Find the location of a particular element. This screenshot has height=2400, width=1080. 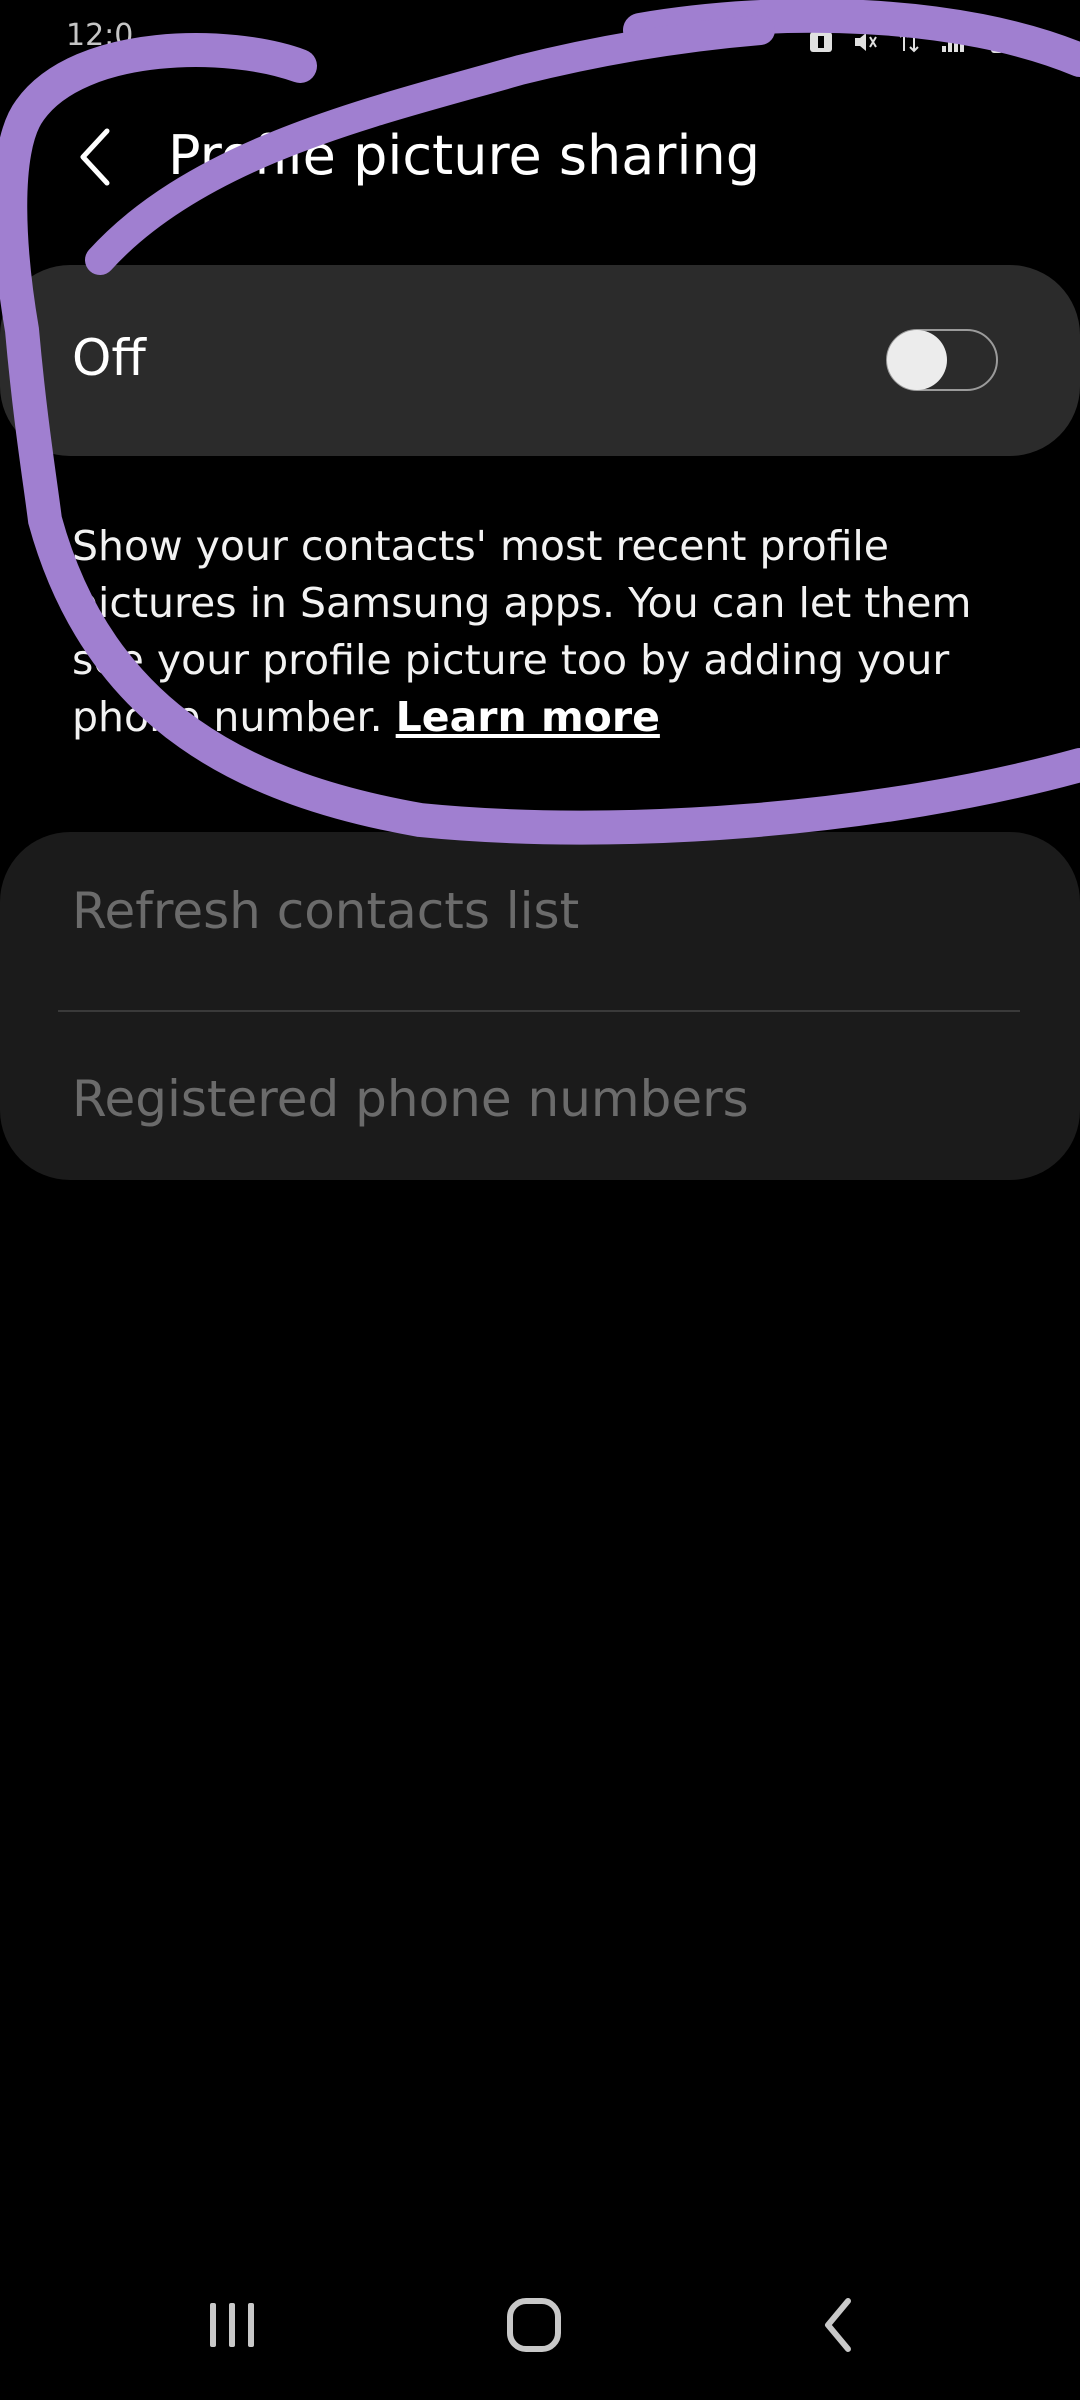

status-time: 12:0 is located at coordinates (100, 35).